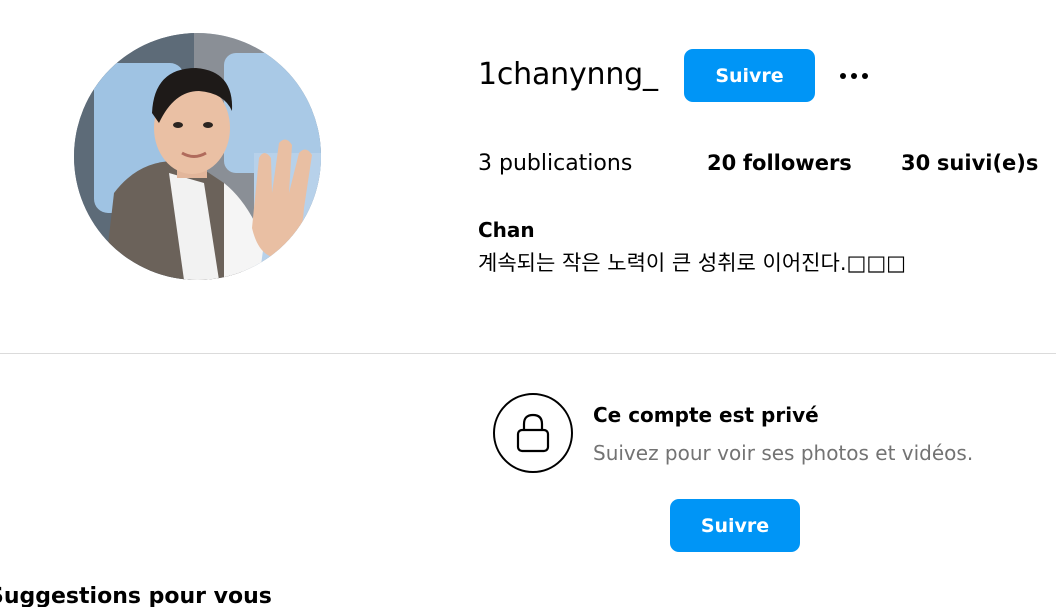 The image size is (1056, 607). What do you see at coordinates (706, 415) in the screenshot?
I see `private-account-title: Ce compte est privé` at bounding box center [706, 415].